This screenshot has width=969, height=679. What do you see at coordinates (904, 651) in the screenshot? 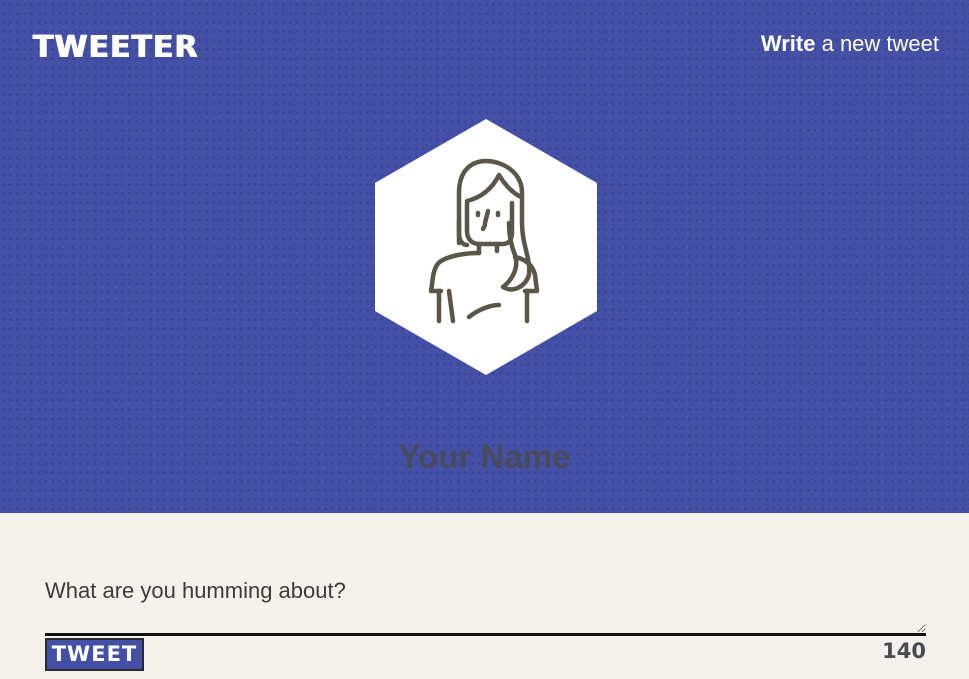
I see `character-counter: 140` at bounding box center [904, 651].